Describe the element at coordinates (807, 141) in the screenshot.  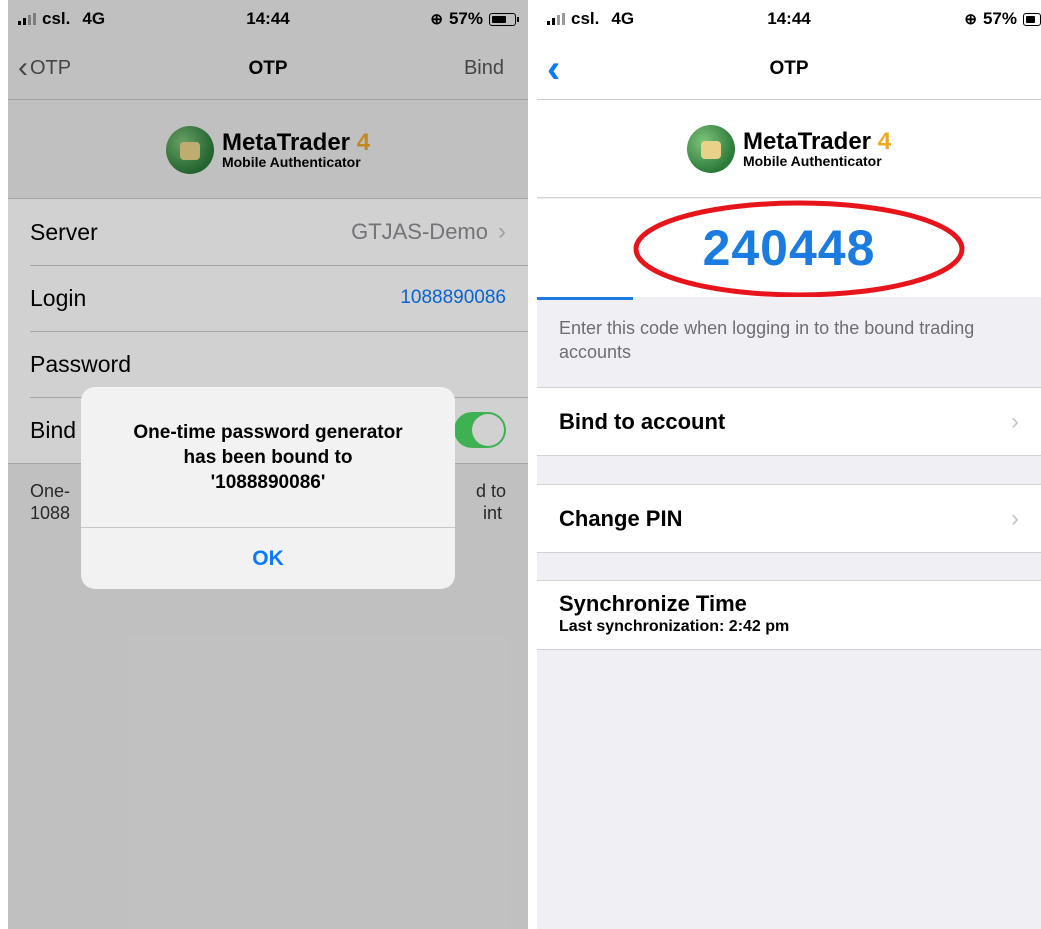
I see `brand-name: MetaTrader` at that location.